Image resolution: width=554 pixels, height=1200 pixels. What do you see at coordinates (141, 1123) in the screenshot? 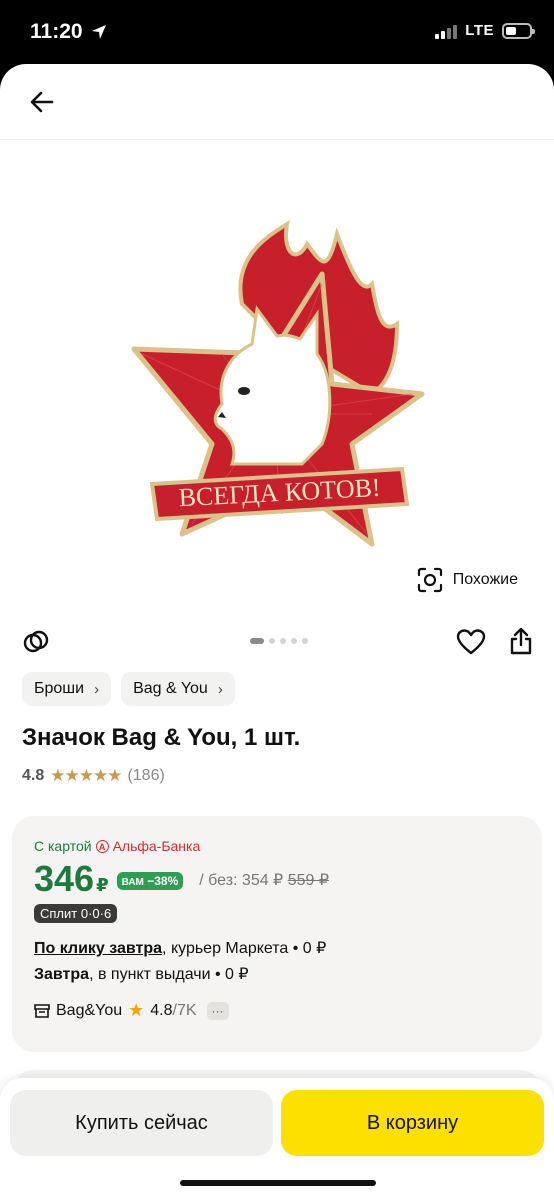
I see `buy-now-button: Купить сейчас` at bounding box center [141, 1123].